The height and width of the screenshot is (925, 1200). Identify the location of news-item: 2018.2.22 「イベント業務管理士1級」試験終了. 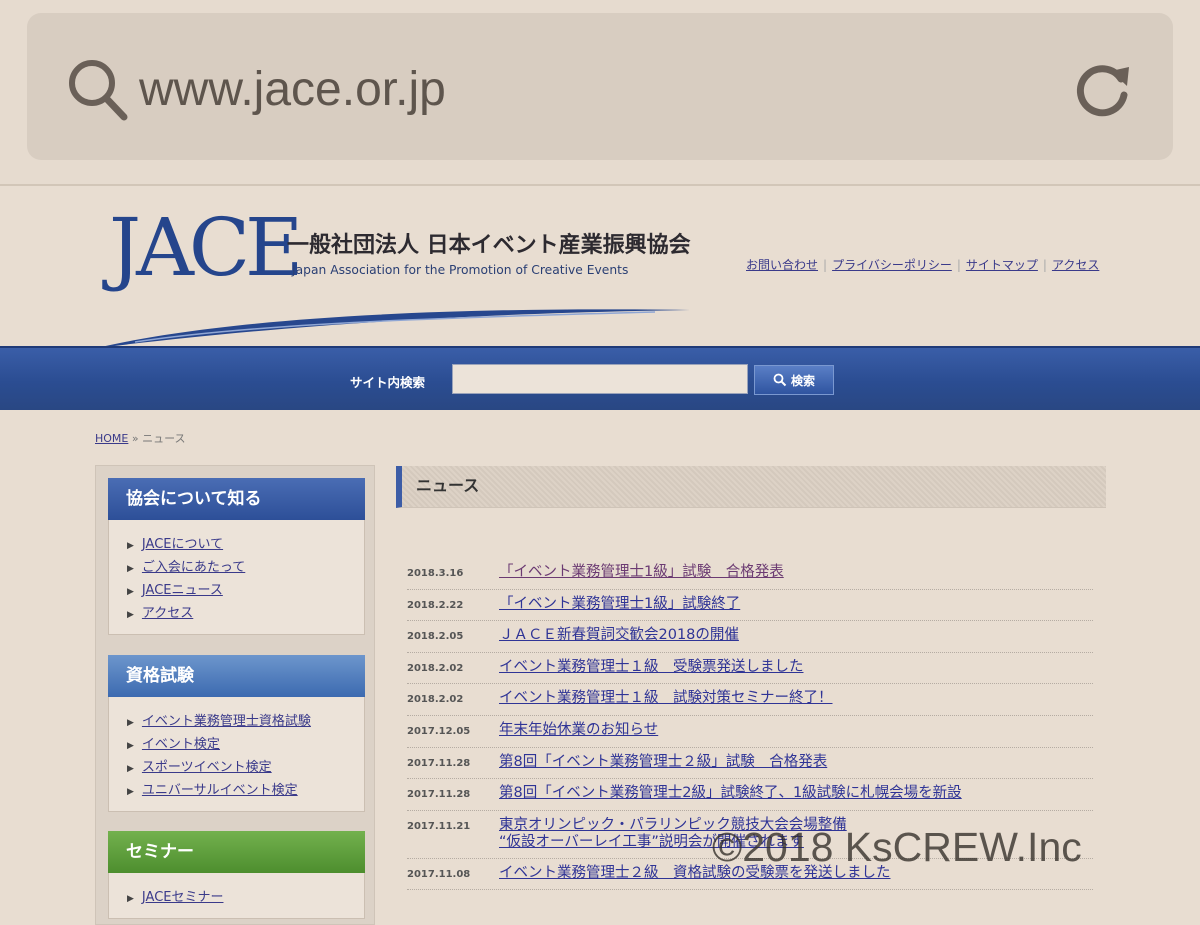
(750, 606).